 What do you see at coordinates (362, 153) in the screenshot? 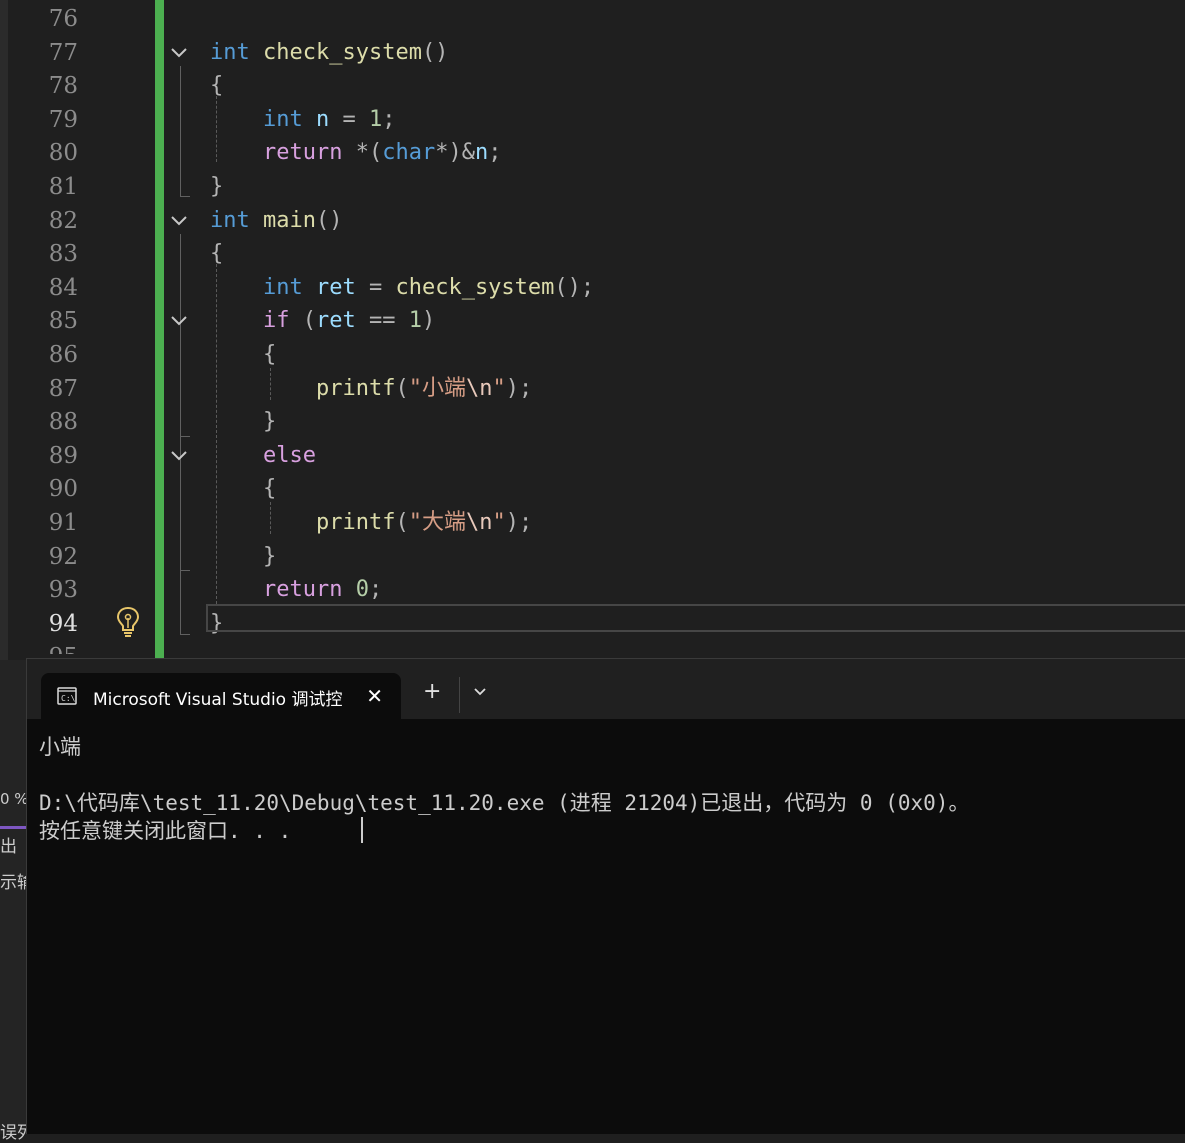
I see `code-token: *(` at bounding box center [362, 153].